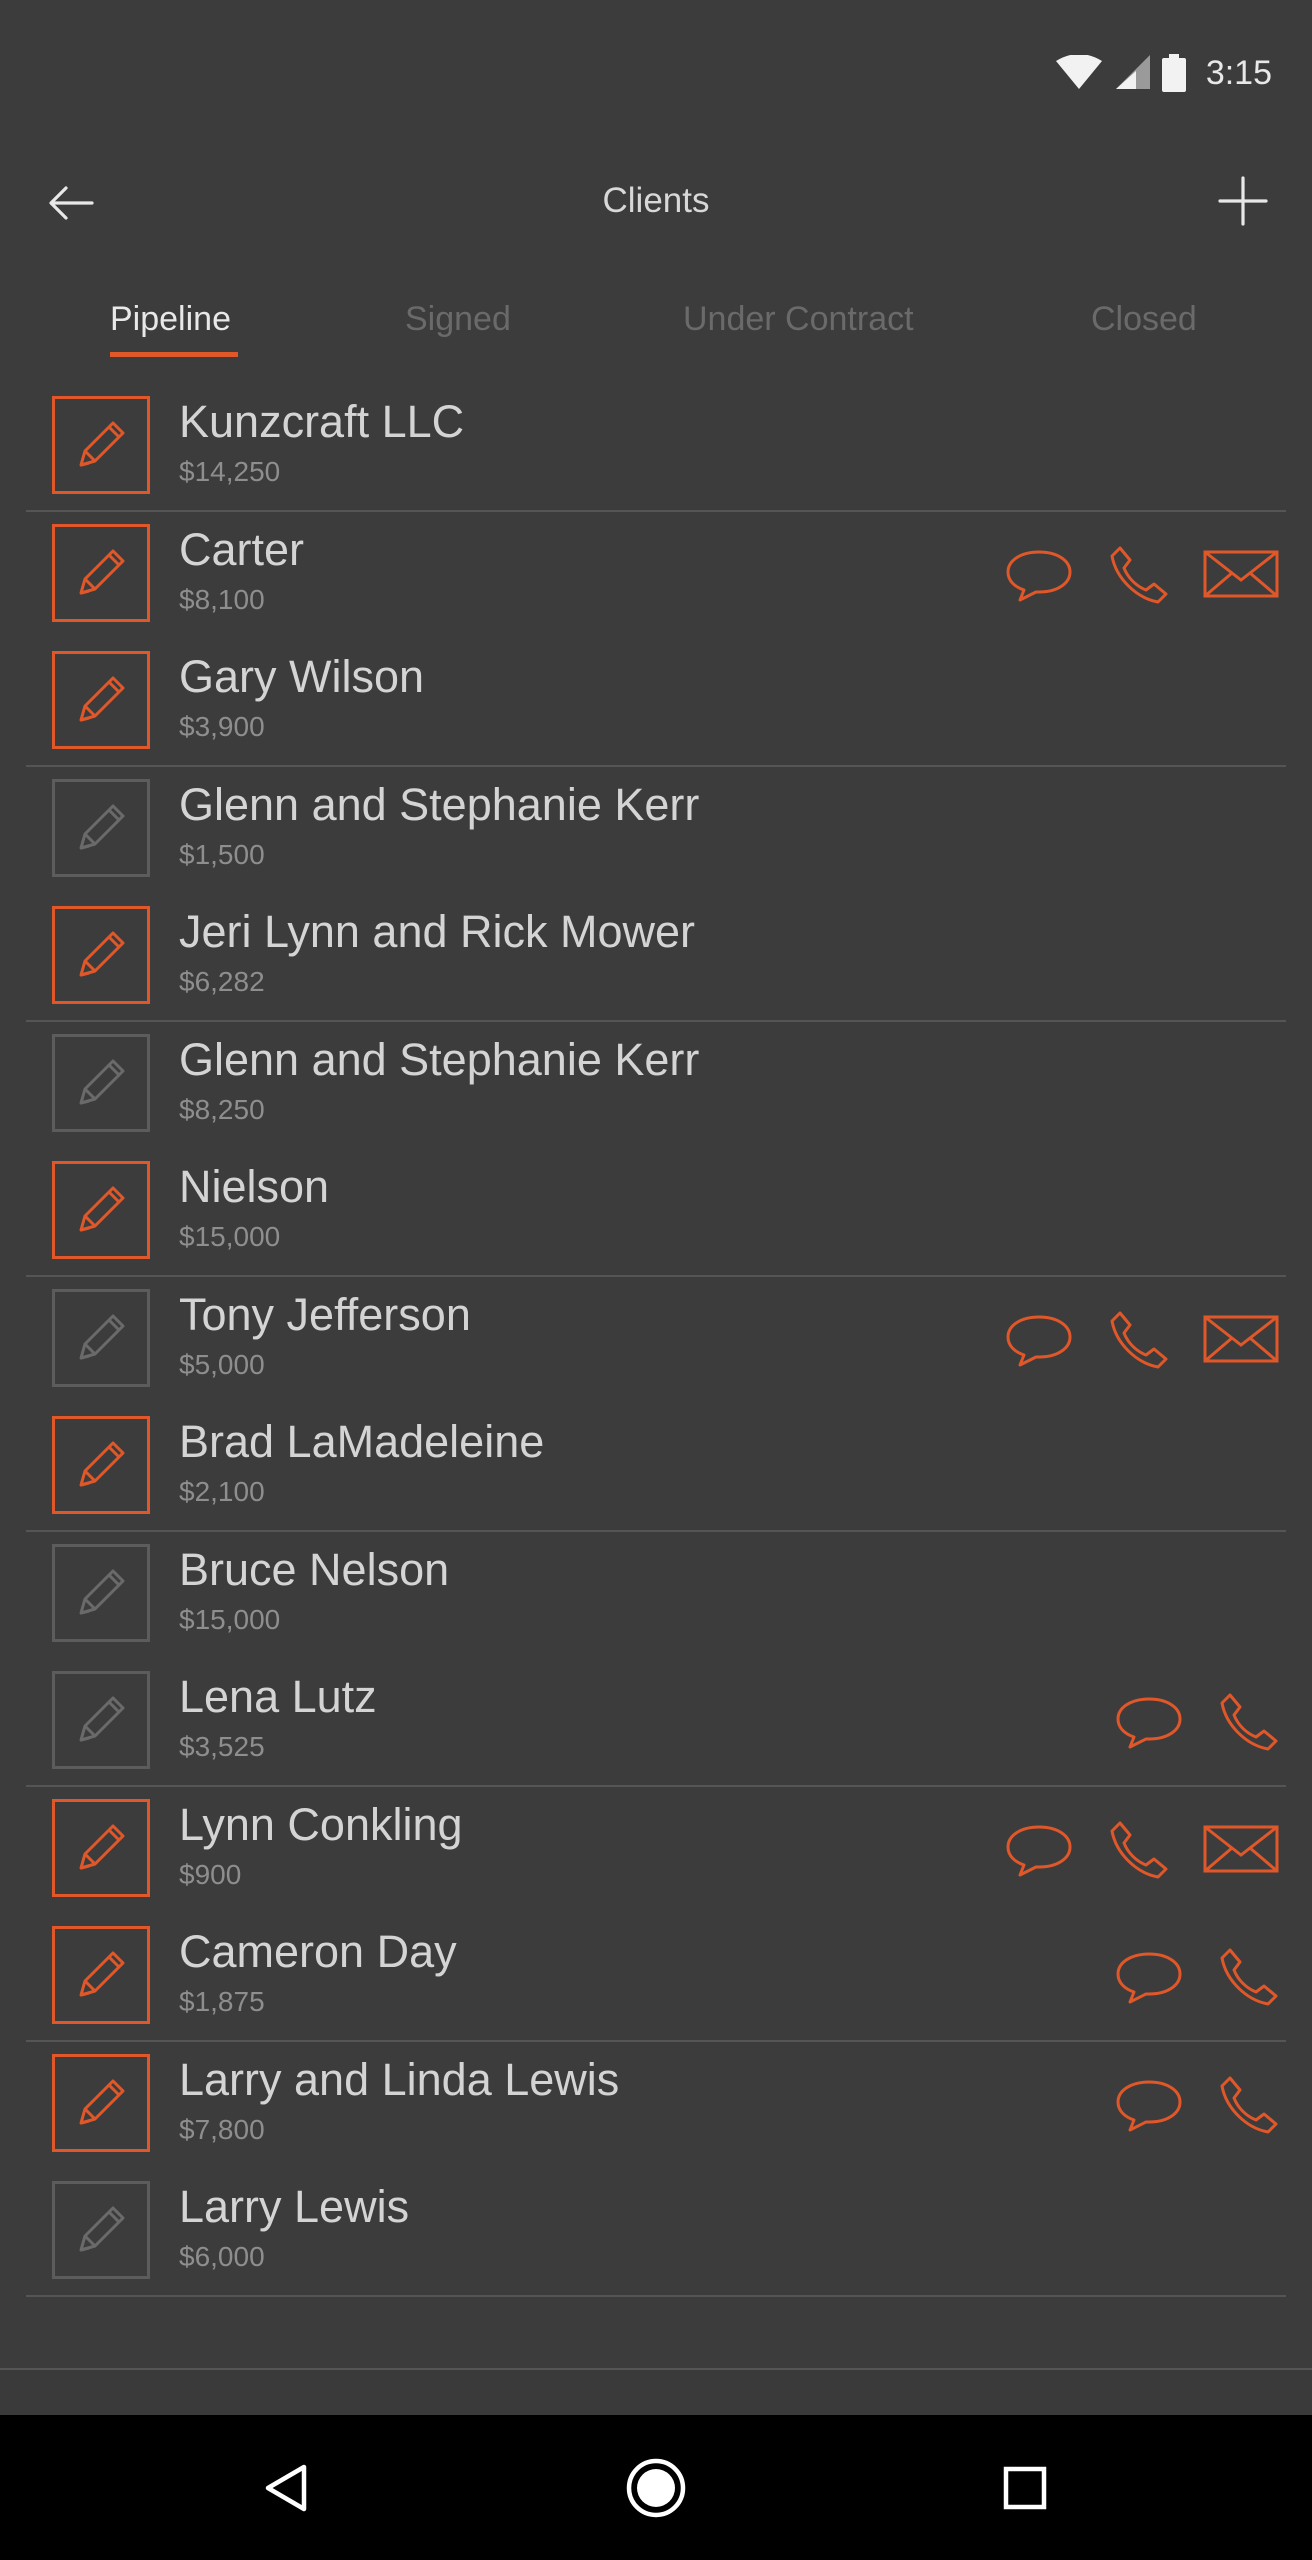 The height and width of the screenshot is (2560, 1312). I want to click on client-row: Larry and Linda Lewis $7,800, so click(656, 2106).